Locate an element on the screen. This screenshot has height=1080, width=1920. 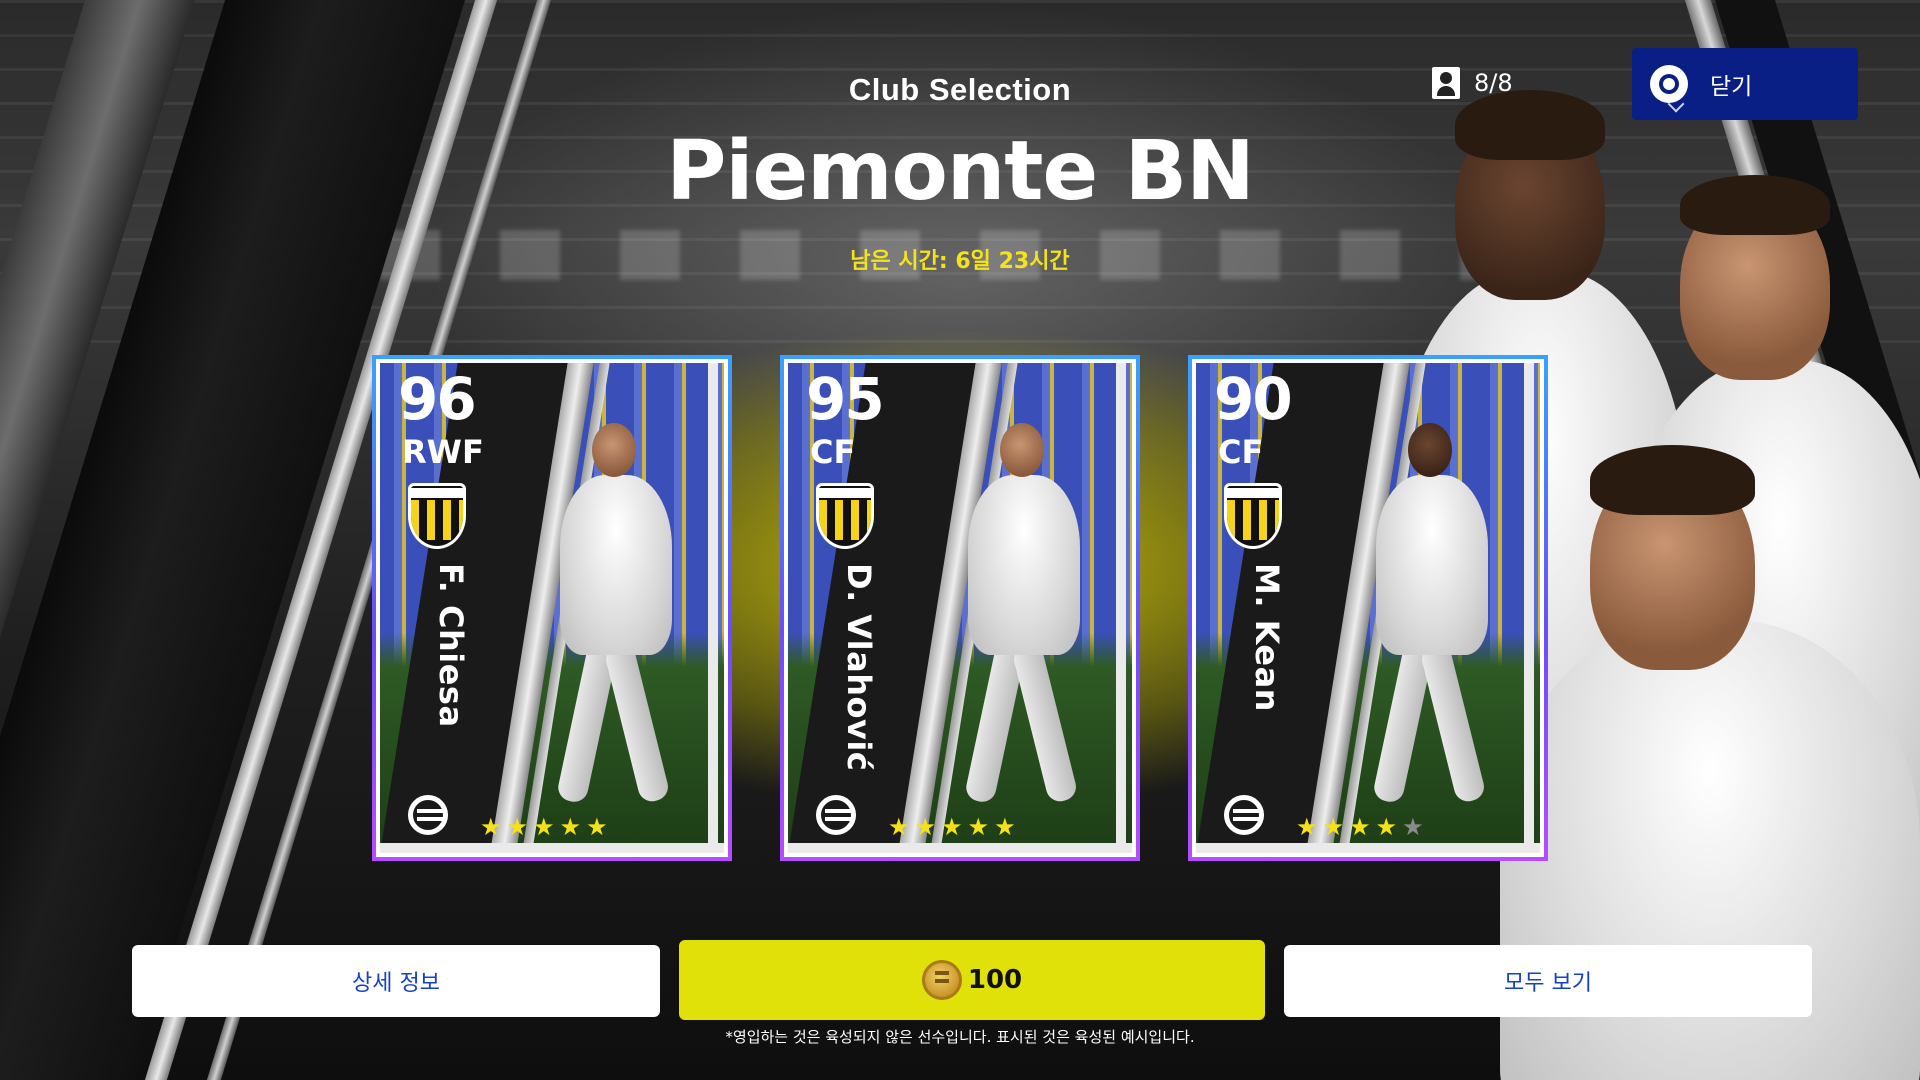
close-button: 닫기 is located at coordinates (1745, 84).